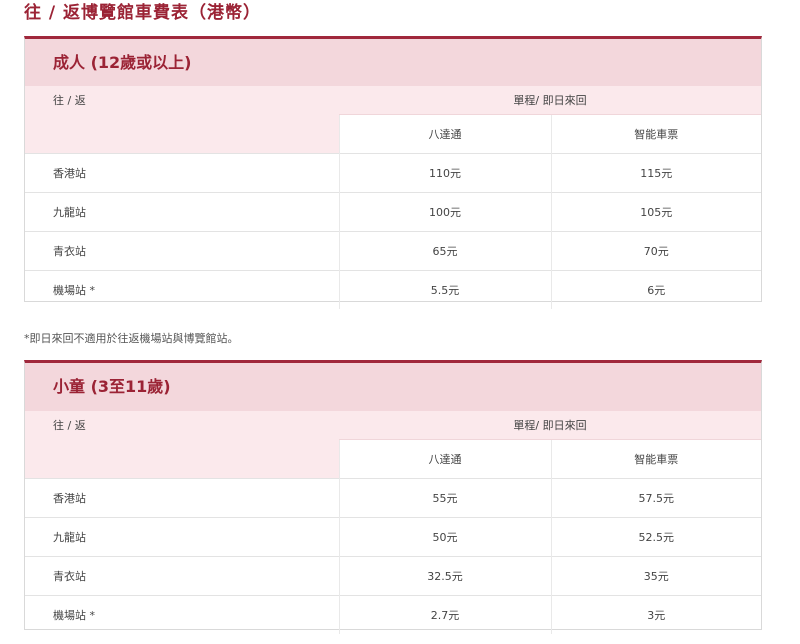  I want to click on smart-ticket-fare: 57.5元, so click(655, 498).